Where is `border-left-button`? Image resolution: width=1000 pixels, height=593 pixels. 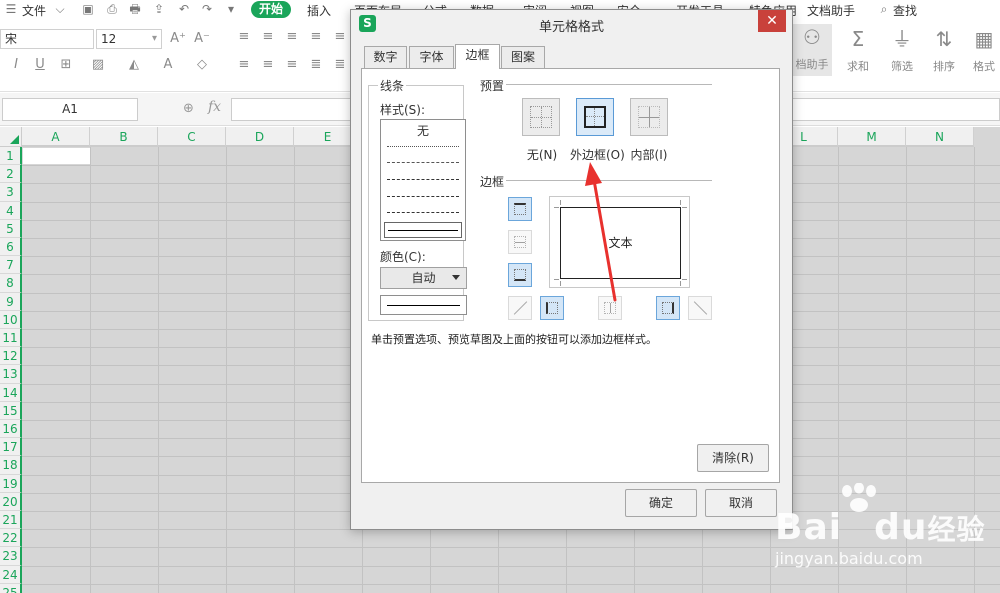 border-left-button is located at coordinates (552, 308).